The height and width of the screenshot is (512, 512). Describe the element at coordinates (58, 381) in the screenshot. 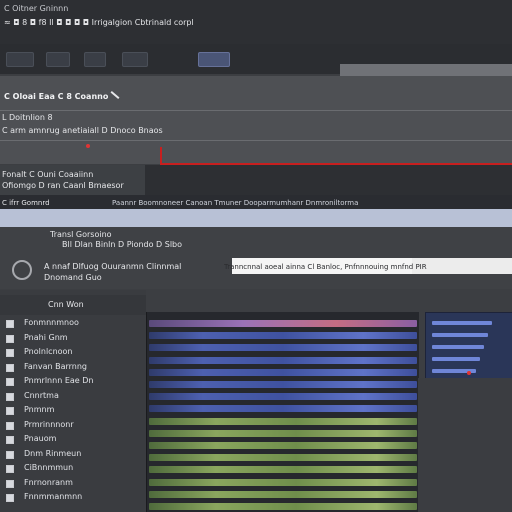

I see `list-item: Pnmrlnnn Eae Dn` at that location.